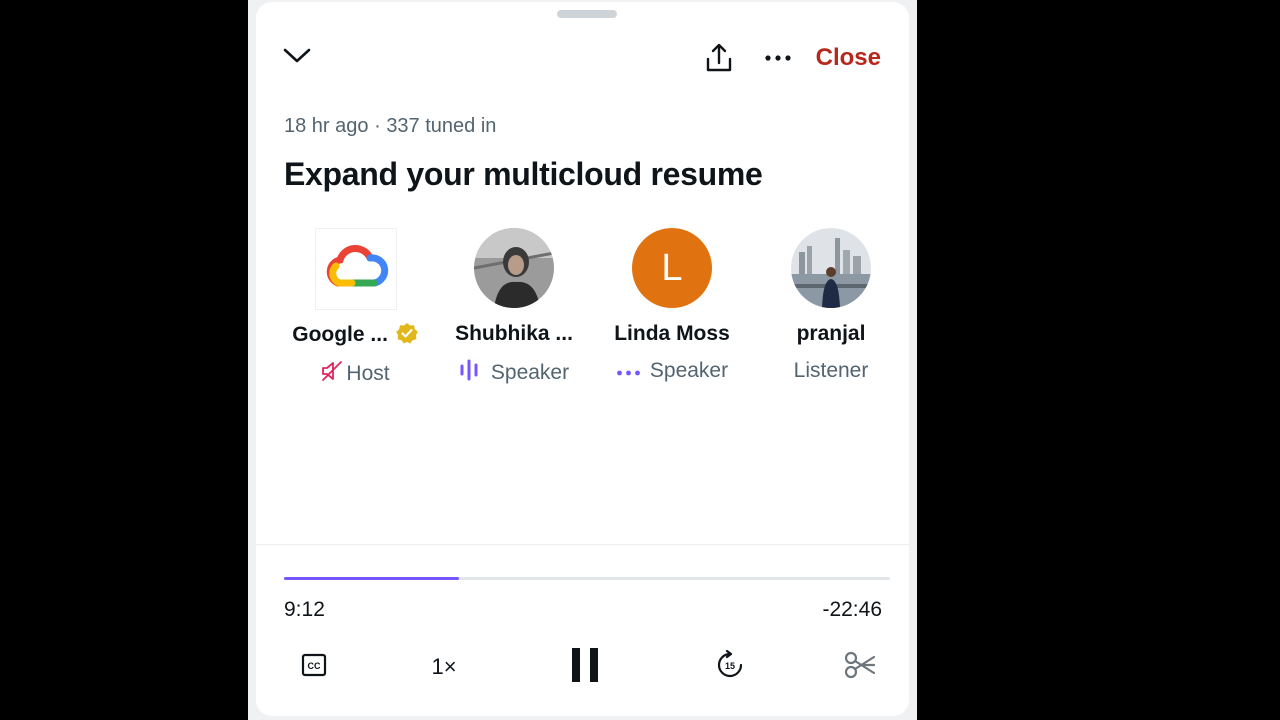 Image resolution: width=1280 pixels, height=720 pixels. I want to click on more-options-icon, so click(778, 58).